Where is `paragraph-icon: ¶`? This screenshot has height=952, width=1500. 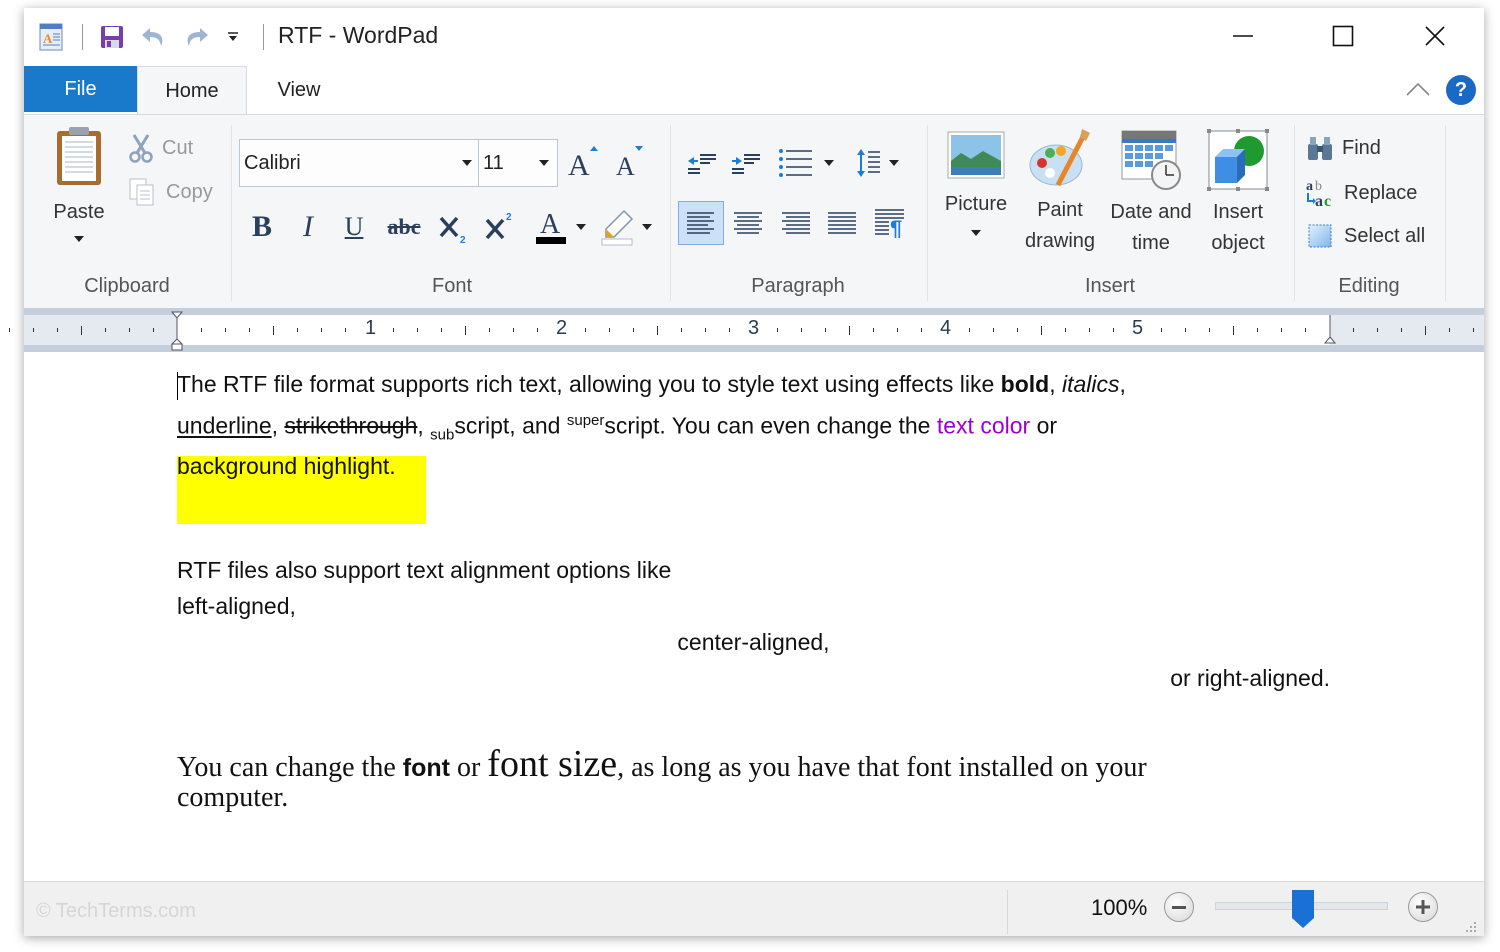
paragraph-icon: ¶ is located at coordinates (889, 223).